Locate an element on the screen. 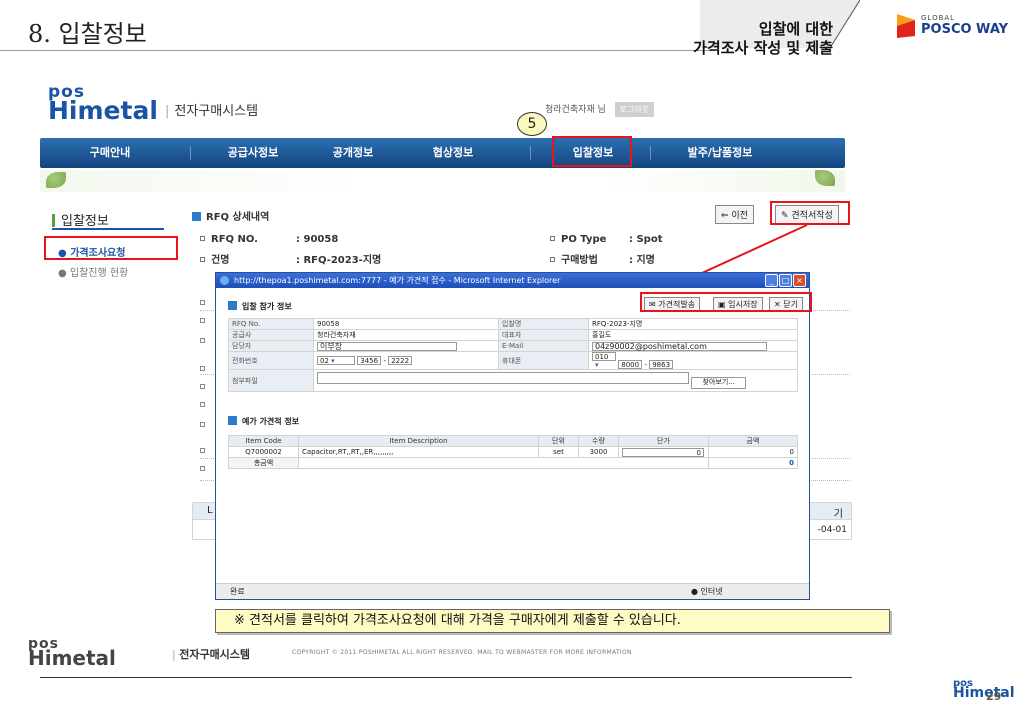  chevron-down-icon: ▾ is located at coordinates (597, 365).